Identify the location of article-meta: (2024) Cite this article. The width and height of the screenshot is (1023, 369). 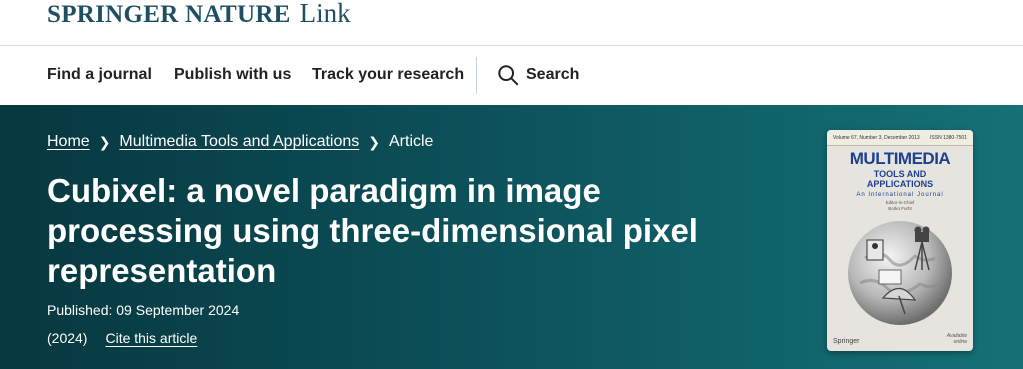
(122, 338).